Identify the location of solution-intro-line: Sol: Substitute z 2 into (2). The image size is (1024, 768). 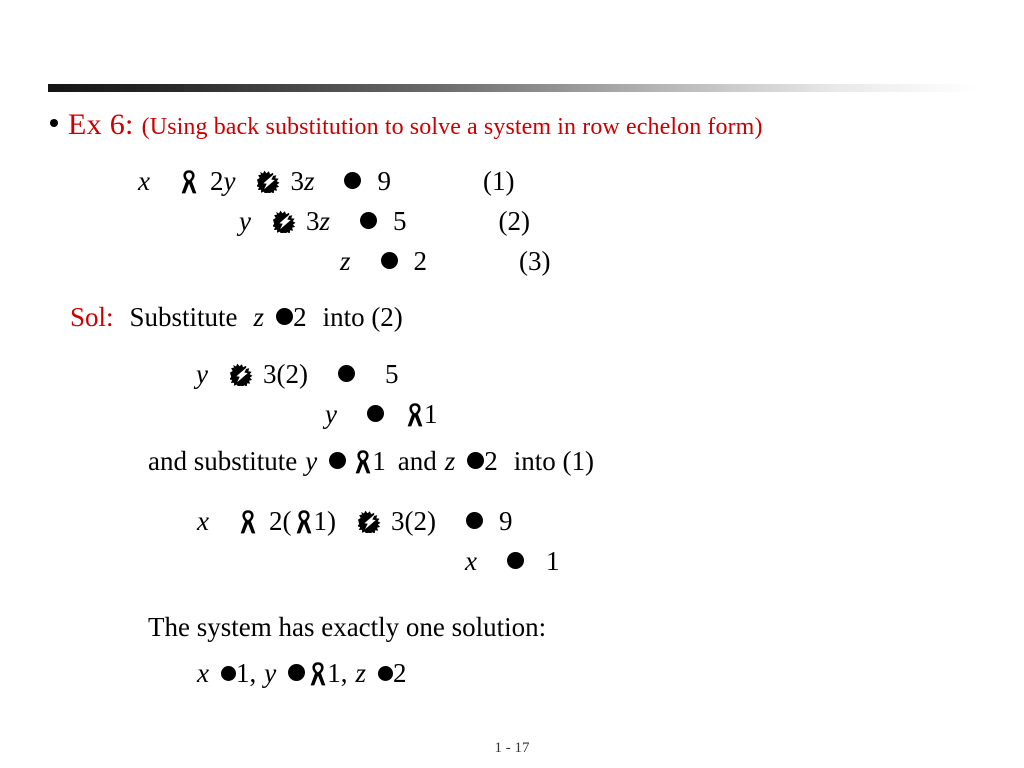
(236, 317).